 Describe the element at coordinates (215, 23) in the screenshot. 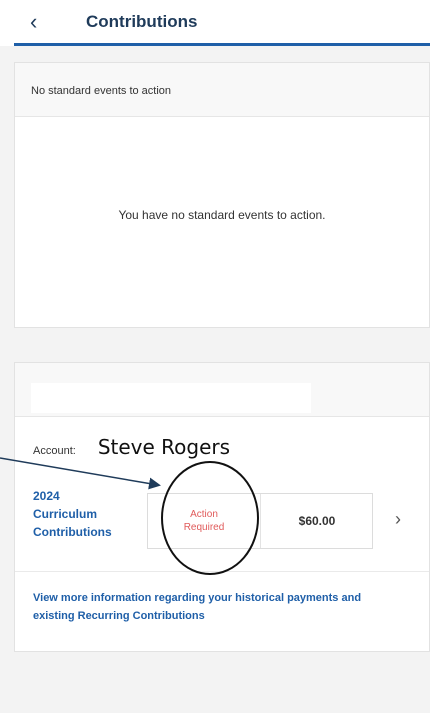

I see `header: ‹ Contributions` at that location.